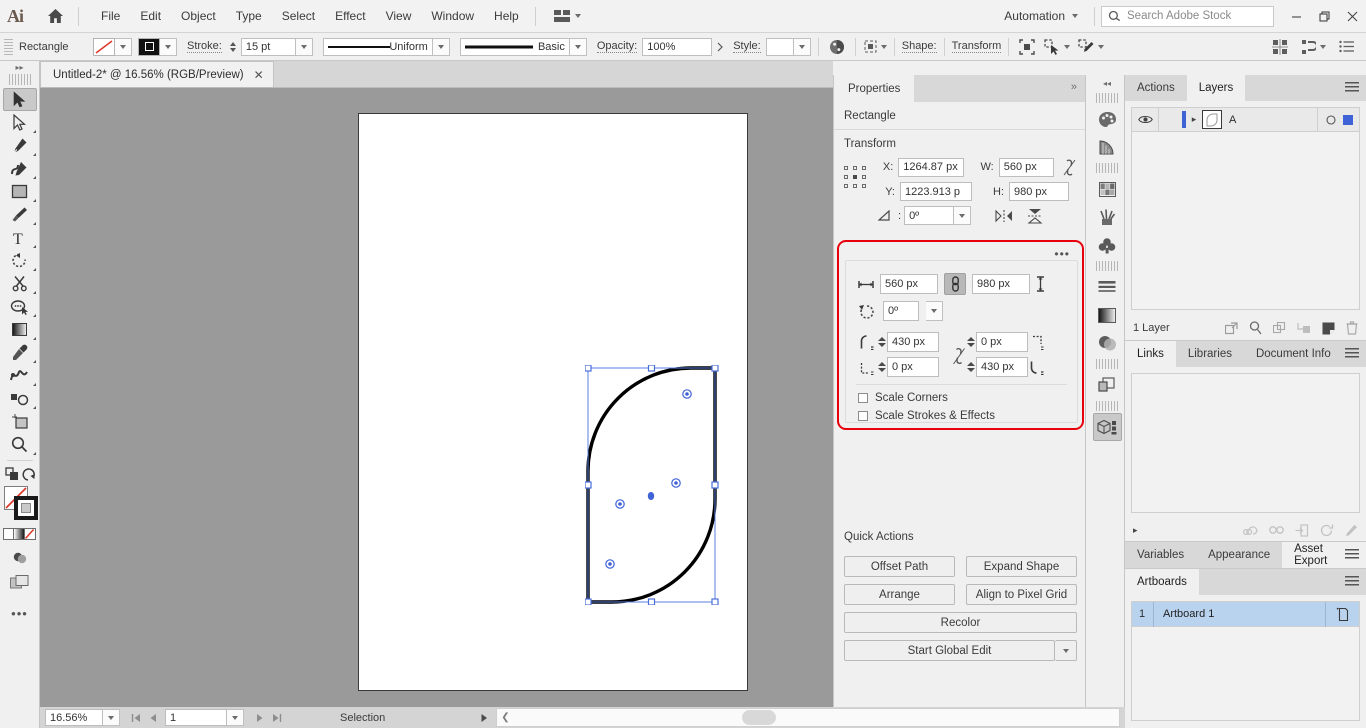 The image size is (1366, 728). What do you see at coordinates (8, 534) in the screenshot?
I see `color-mode-icon` at bounding box center [8, 534].